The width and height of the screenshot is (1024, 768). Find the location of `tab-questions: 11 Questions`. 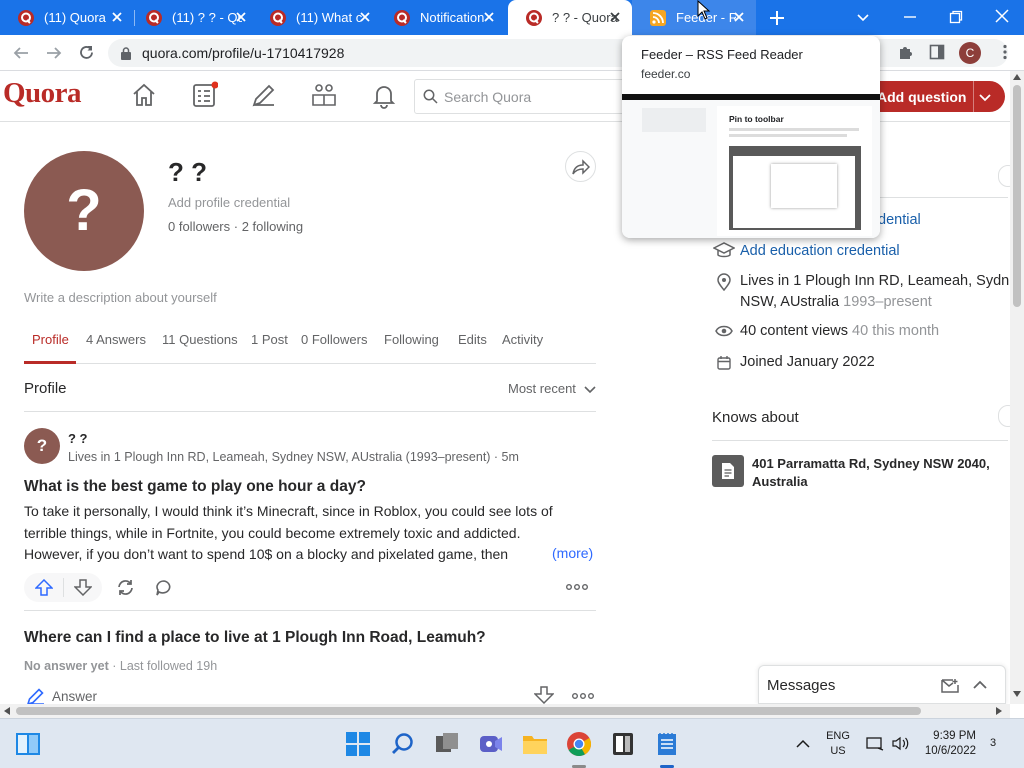

tab-questions: 11 Questions is located at coordinates (200, 339).